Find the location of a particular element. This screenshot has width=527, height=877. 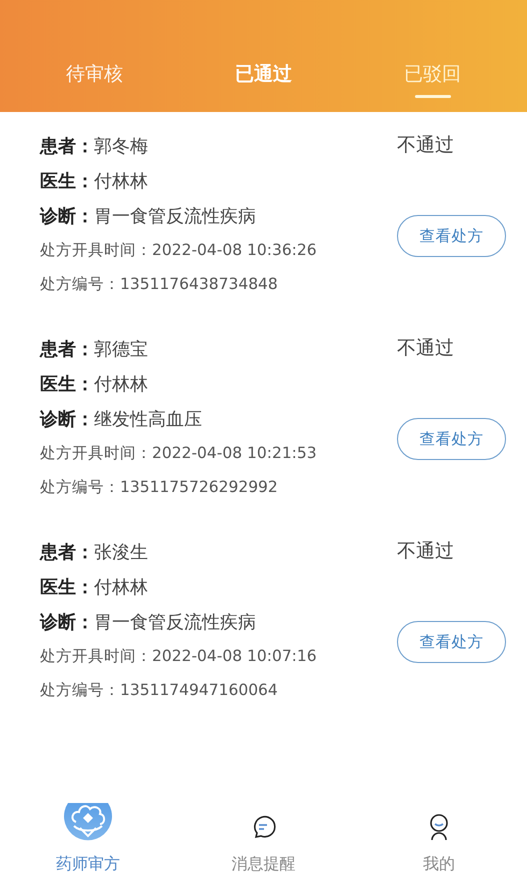

prescription-number: 处方编号：1351176438734848 is located at coordinates (159, 284).